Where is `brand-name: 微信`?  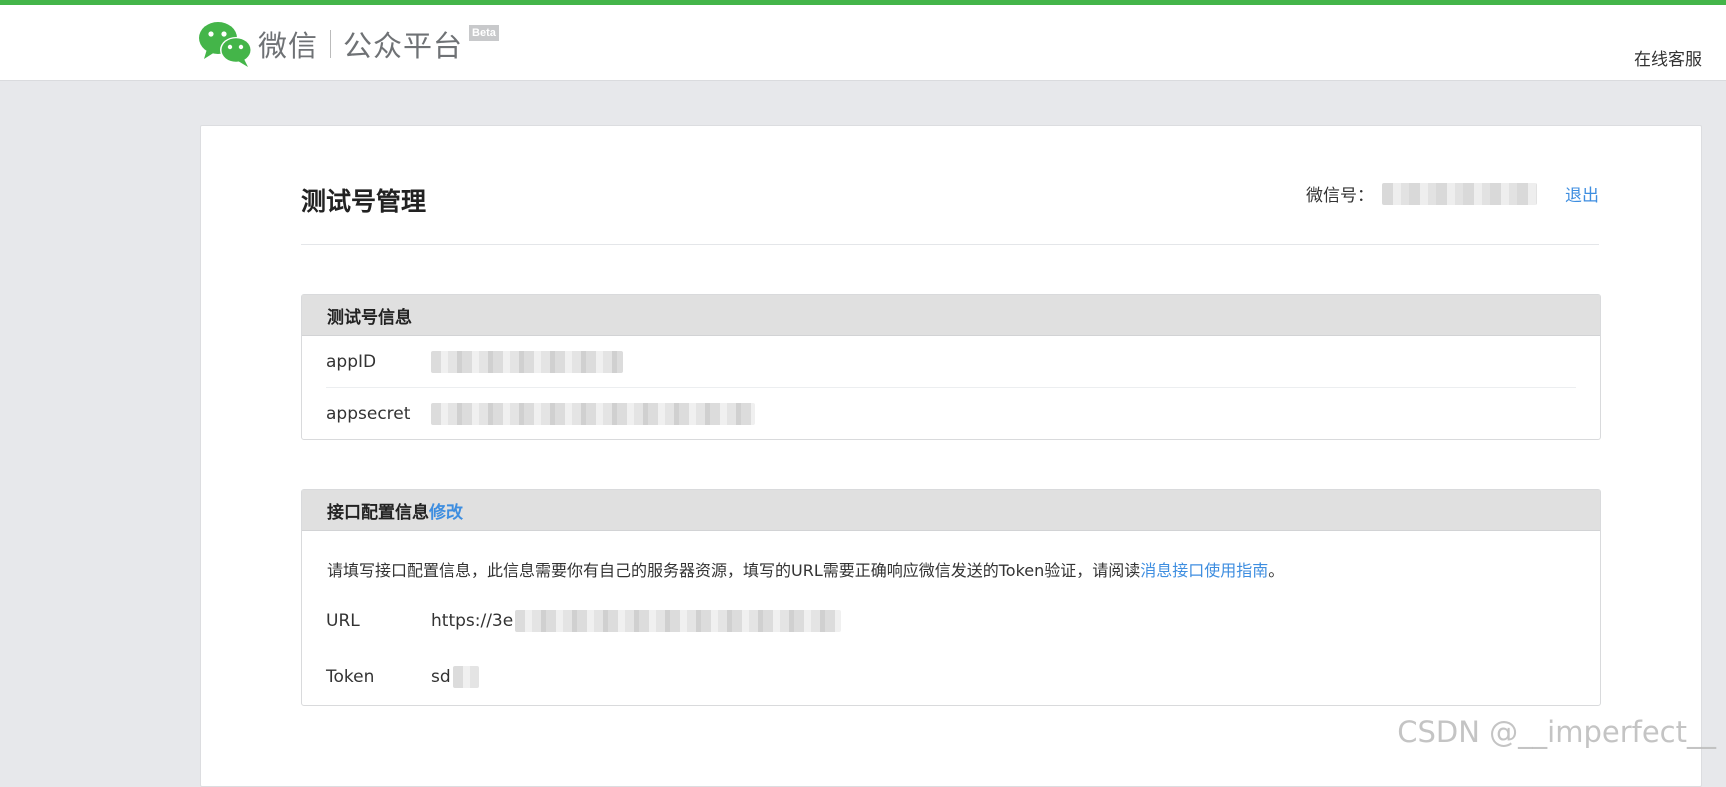 brand-name: 微信 is located at coordinates (288, 46).